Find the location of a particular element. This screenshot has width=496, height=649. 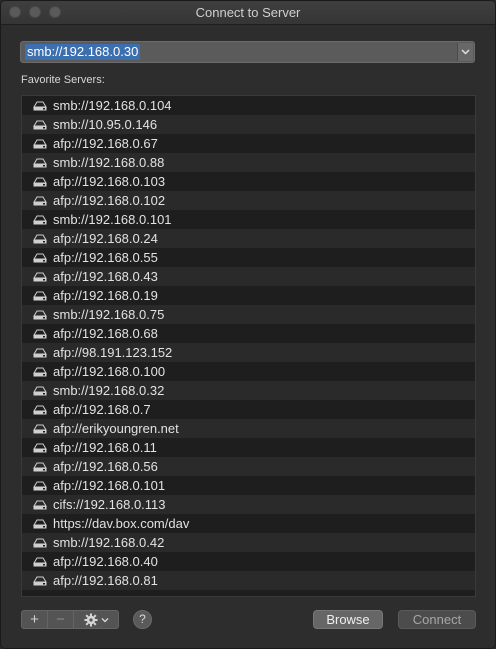

gear-icon is located at coordinates (90, 619).